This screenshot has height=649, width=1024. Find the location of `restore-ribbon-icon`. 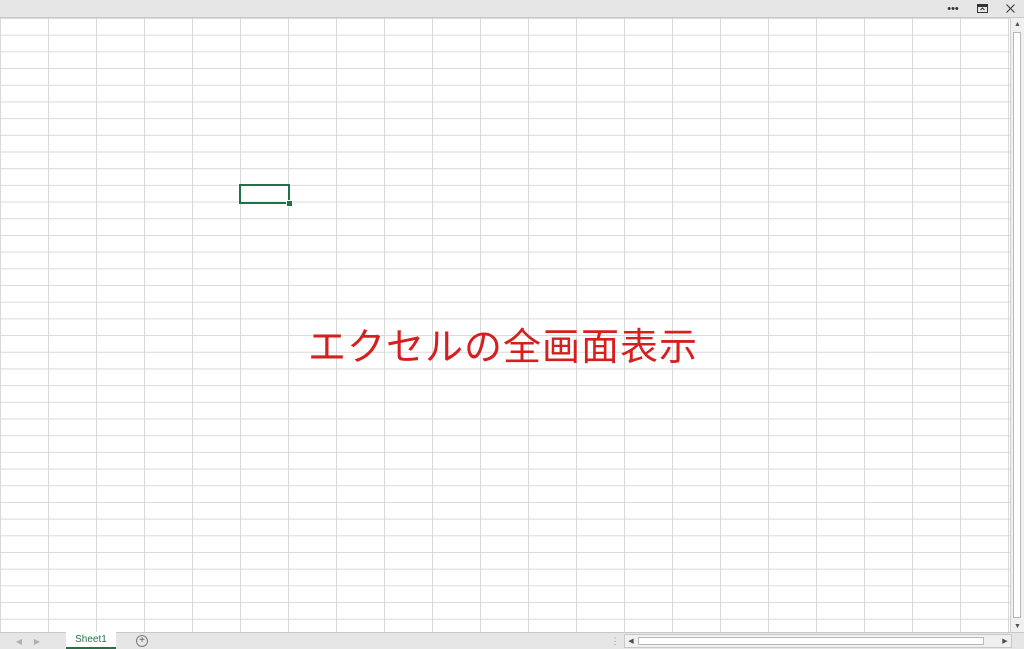

restore-ribbon-icon is located at coordinates (982, 8).